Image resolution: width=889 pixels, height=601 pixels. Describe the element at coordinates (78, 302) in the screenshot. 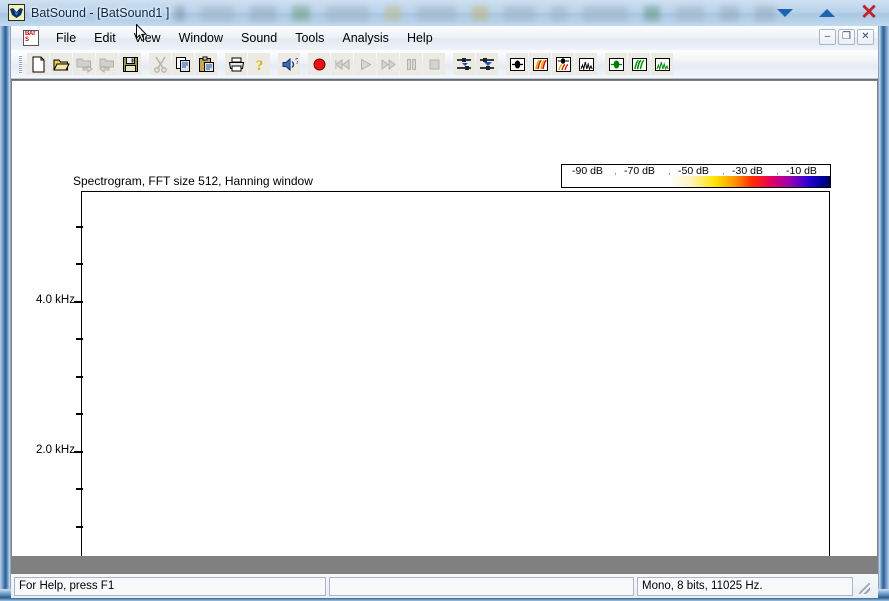

I see `y-axis-tick-4khz` at that location.